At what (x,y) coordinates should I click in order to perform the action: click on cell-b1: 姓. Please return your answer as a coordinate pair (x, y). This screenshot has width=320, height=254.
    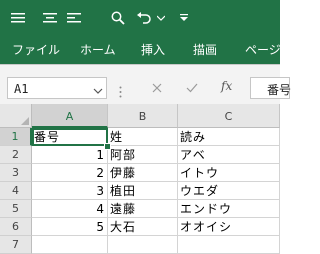
    Looking at the image, I should click on (143, 137).